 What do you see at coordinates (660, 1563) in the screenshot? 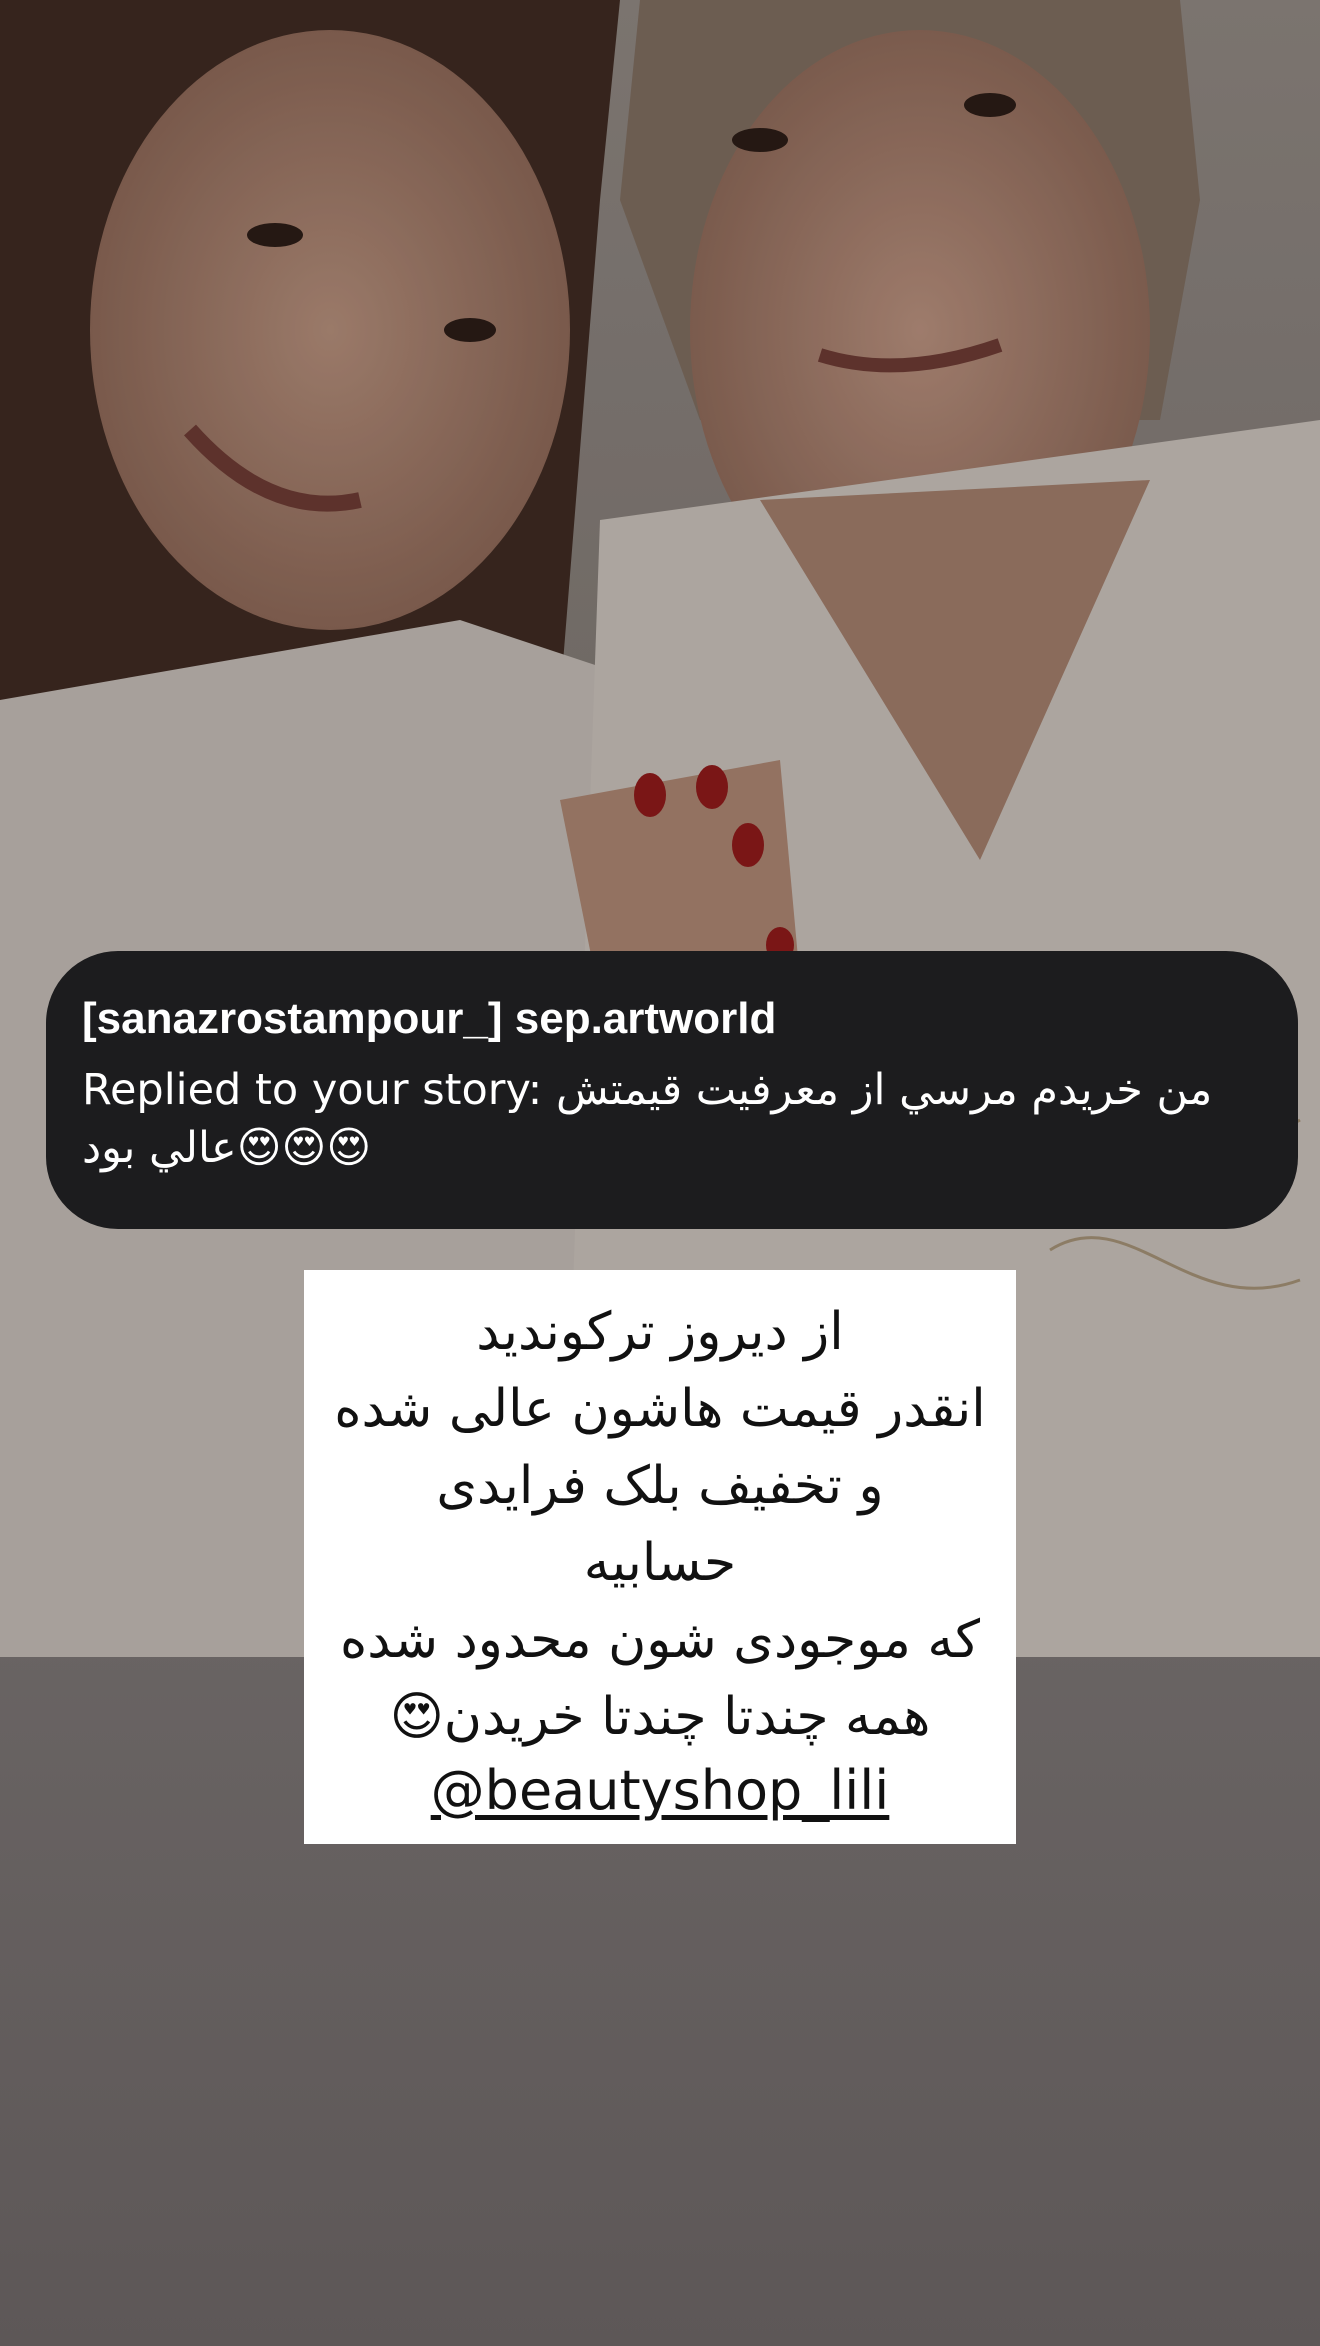
I see `post-text-line-4: حسابیه` at bounding box center [660, 1563].